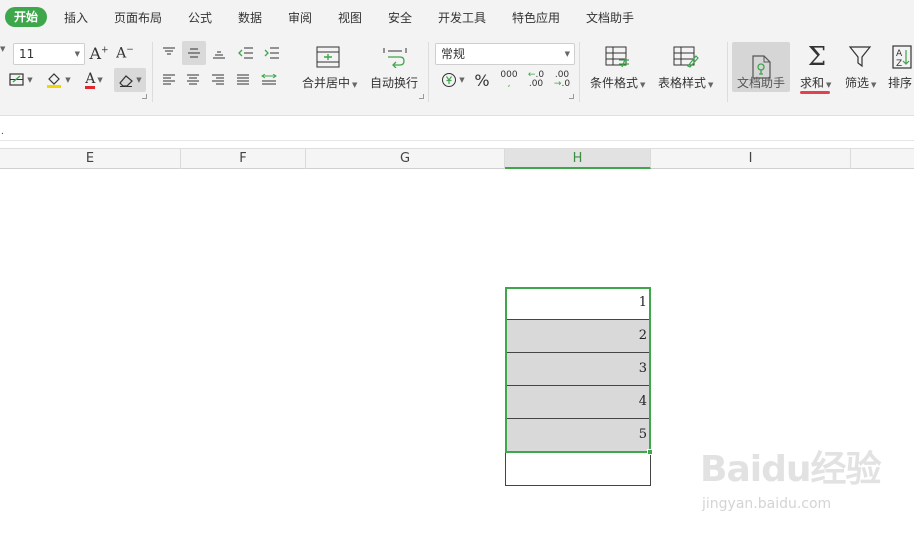  What do you see at coordinates (900, 82) in the screenshot?
I see `sort-label: 排序` at bounding box center [900, 82].